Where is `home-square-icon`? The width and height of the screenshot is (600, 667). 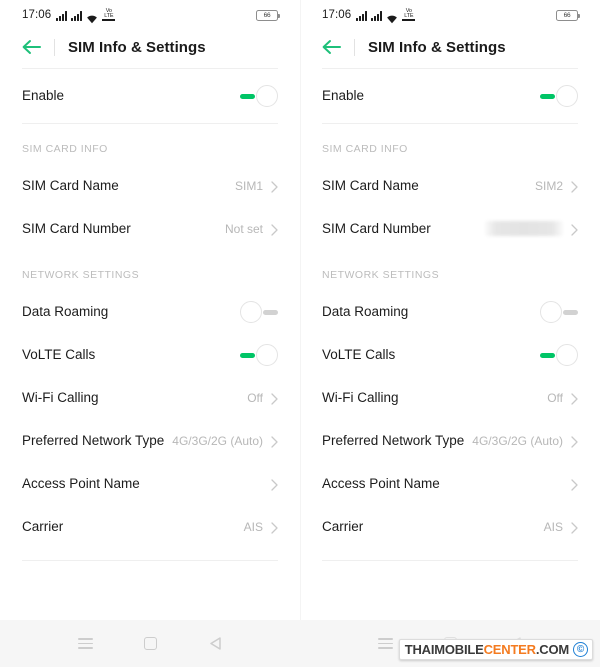 home-square-icon is located at coordinates (151, 643).